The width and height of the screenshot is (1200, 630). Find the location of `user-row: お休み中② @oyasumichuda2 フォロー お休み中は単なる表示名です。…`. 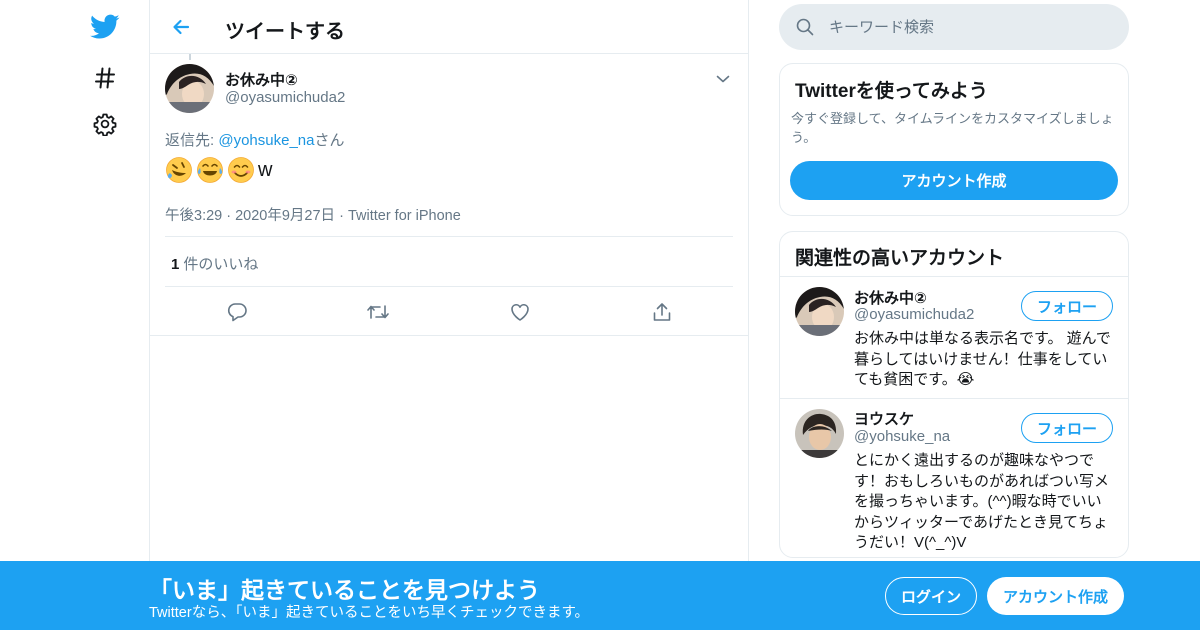

user-row: お休み中② @oyasumichuda2 フォロー お休み中は単なる表示名です。… is located at coordinates (954, 338).